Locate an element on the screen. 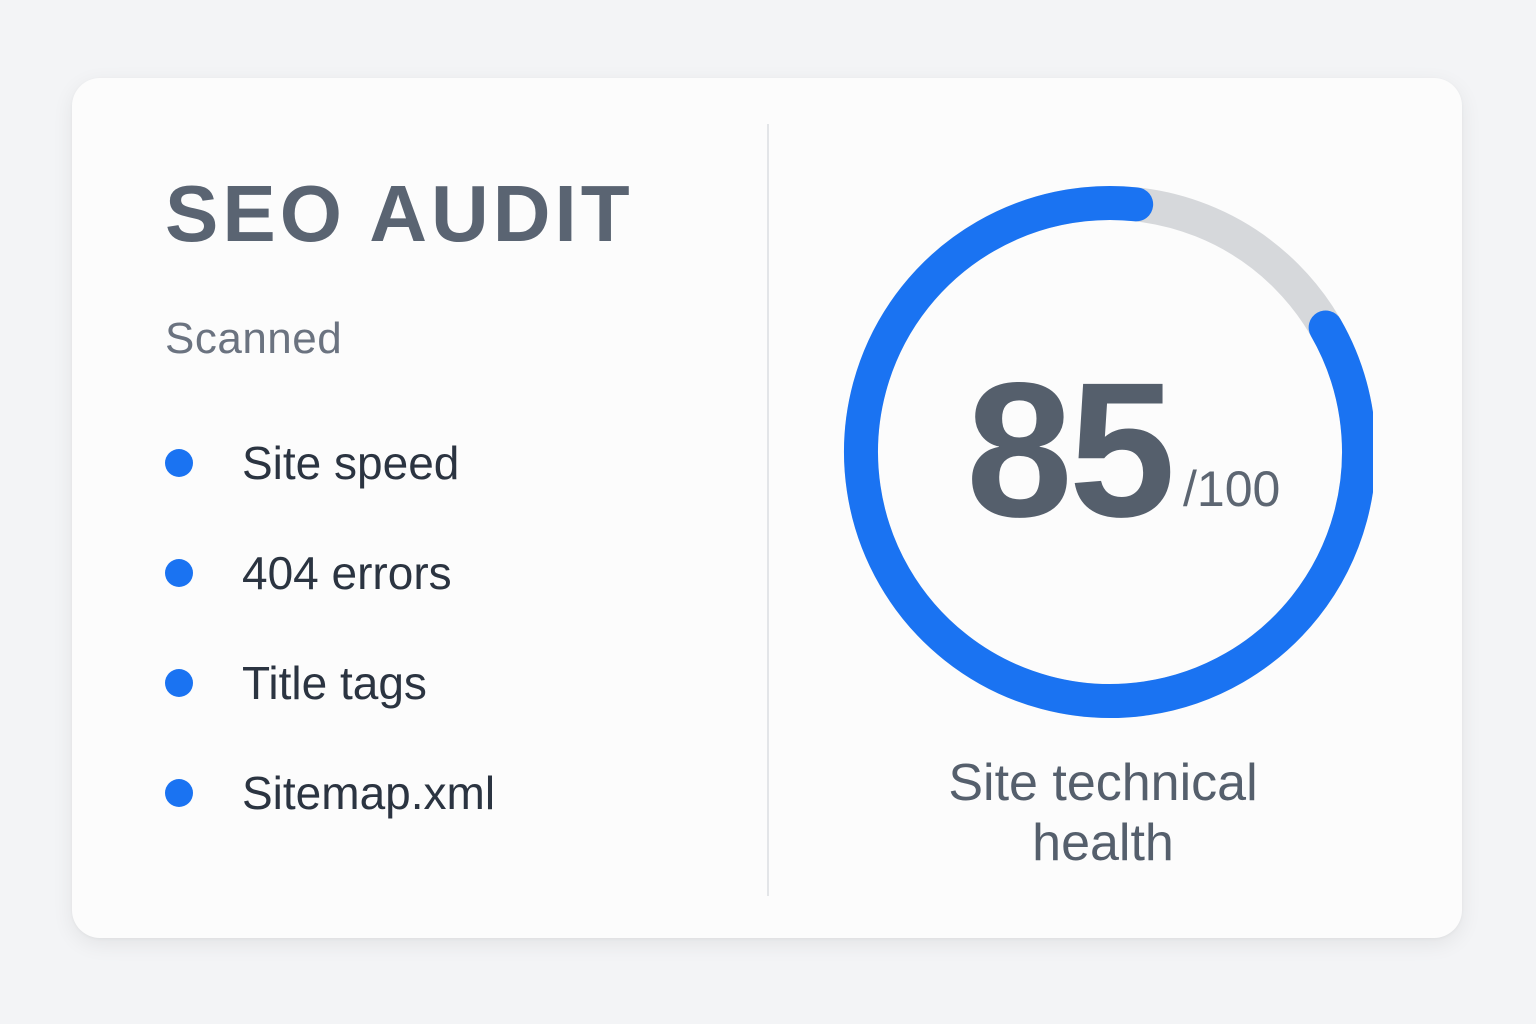  score-max: /100 is located at coordinates (1232, 489).